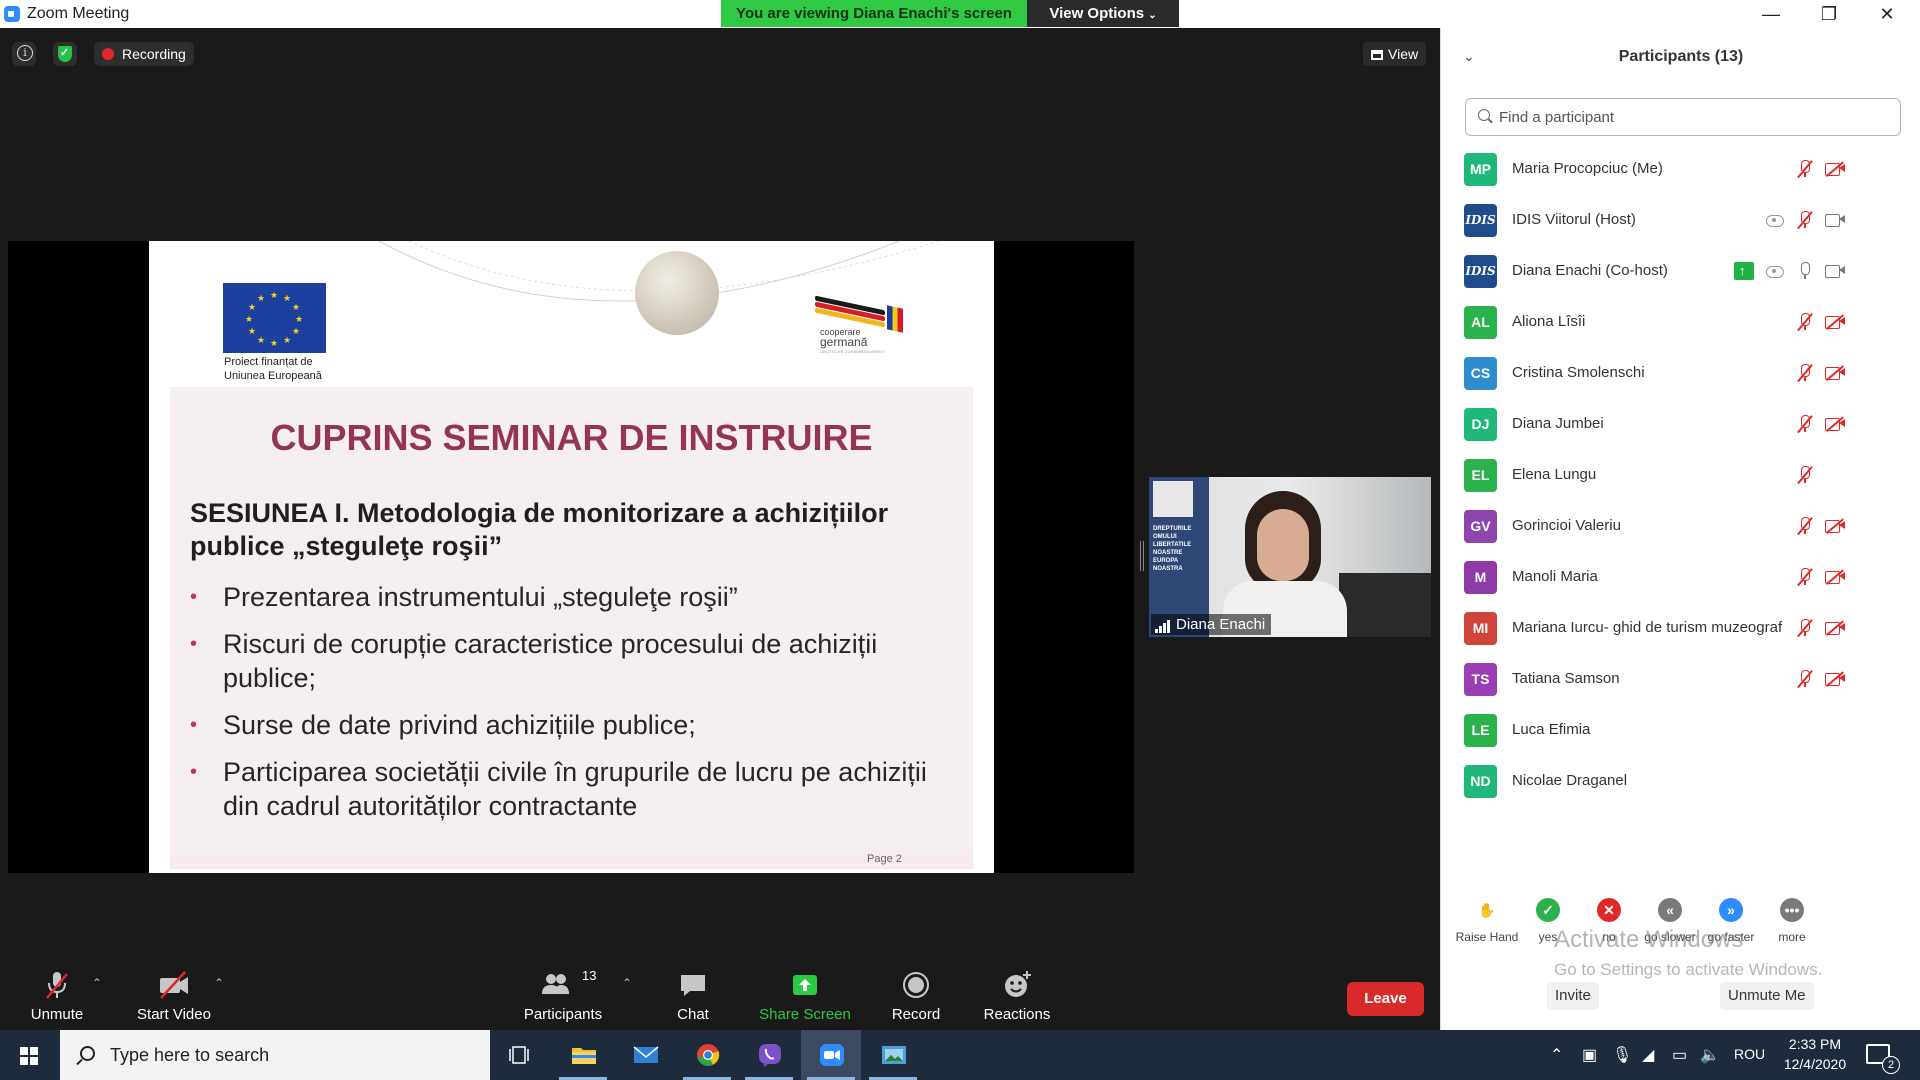 Image resolution: width=1920 pixels, height=1080 pixels. What do you see at coordinates (520, 1055) in the screenshot?
I see `task-view-button` at bounding box center [520, 1055].